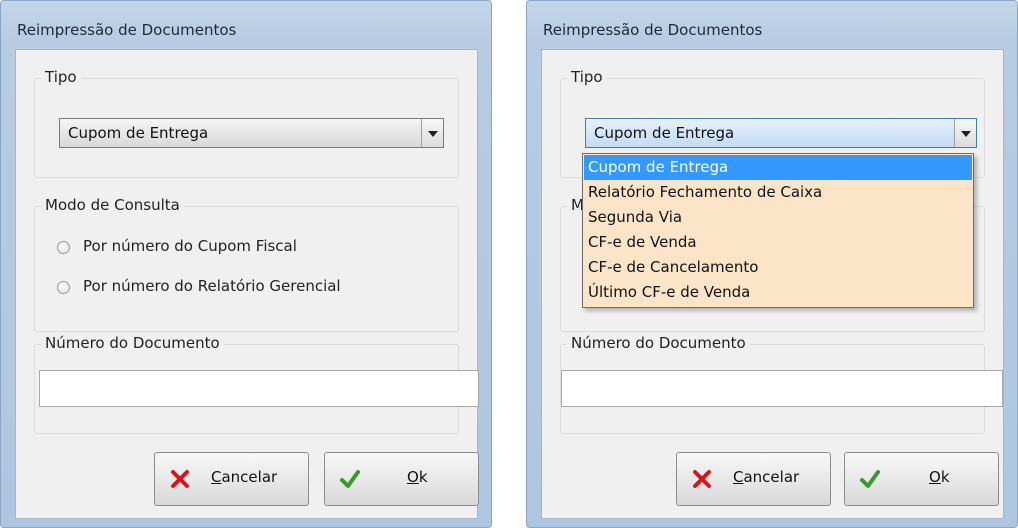  Describe the element at coordinates (212, 286) in the screenshot. I see `radio-label: Por número do Relatório Gerencial` at that location.